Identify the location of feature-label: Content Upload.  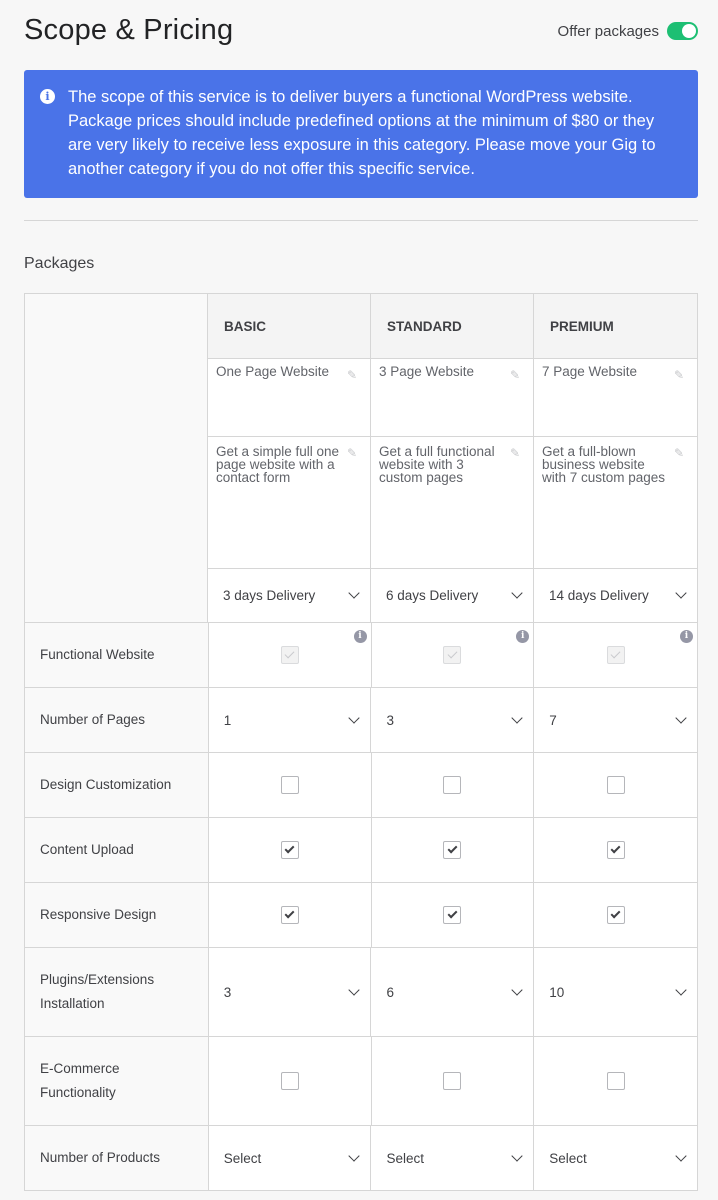
(117, 850).